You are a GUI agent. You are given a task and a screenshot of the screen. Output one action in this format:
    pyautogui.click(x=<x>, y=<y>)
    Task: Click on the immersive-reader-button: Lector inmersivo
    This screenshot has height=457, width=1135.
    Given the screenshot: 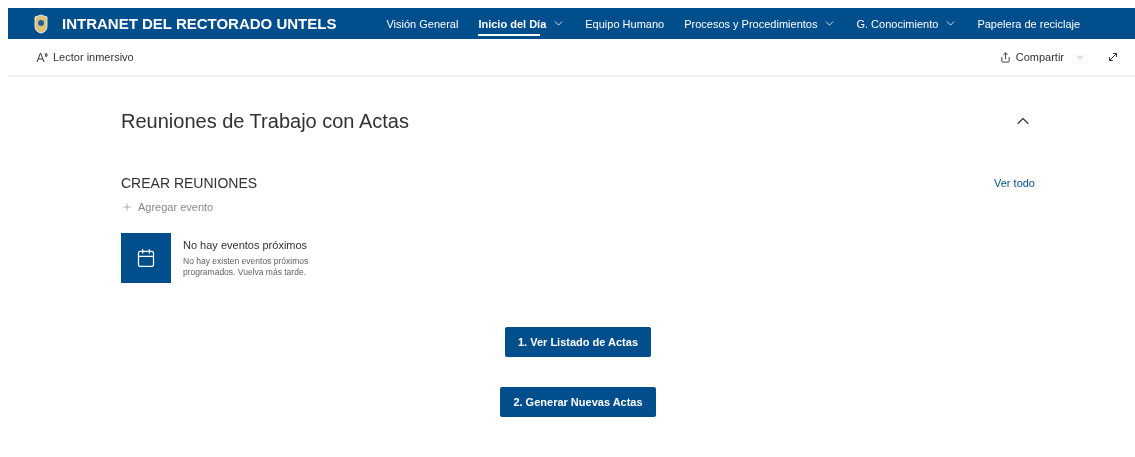 What is the action you would take?
    pyautogui.click(x=85, y=57)
    